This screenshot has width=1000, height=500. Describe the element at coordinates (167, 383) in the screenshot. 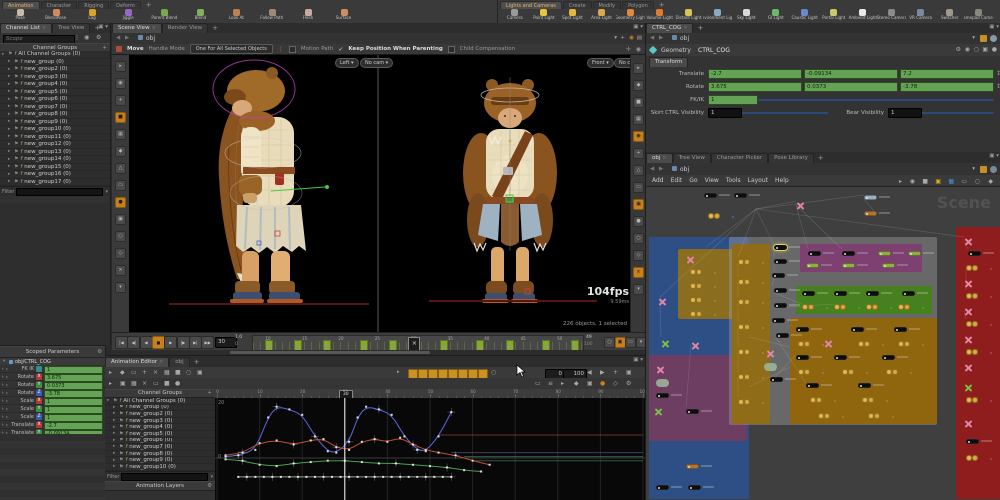

I see `anim-tb2-icon-5: ■` at that location.